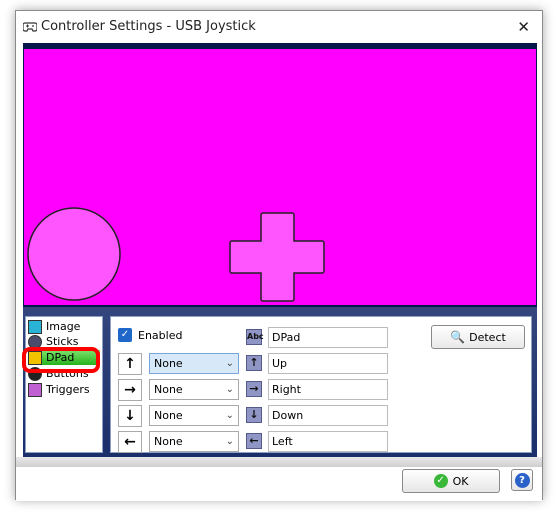 This screenshot has width=558, height=514. Describe the element at coordinates (130, 416) in the screenshot. I see `down-arrow-button: ↓` at that location.